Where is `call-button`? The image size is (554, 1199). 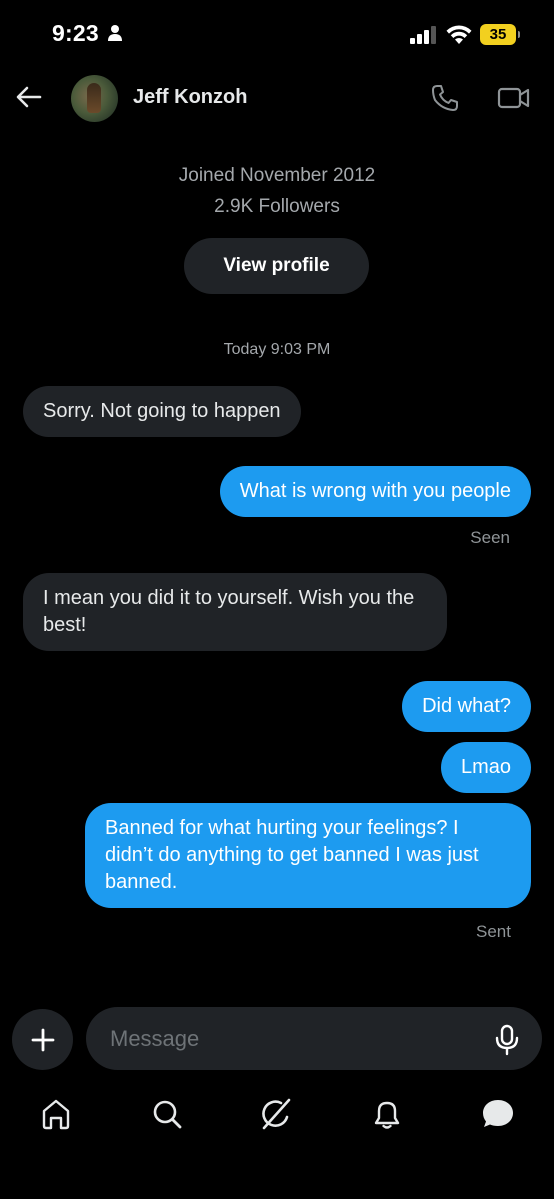 call-button is located at coordinates (445, 100).